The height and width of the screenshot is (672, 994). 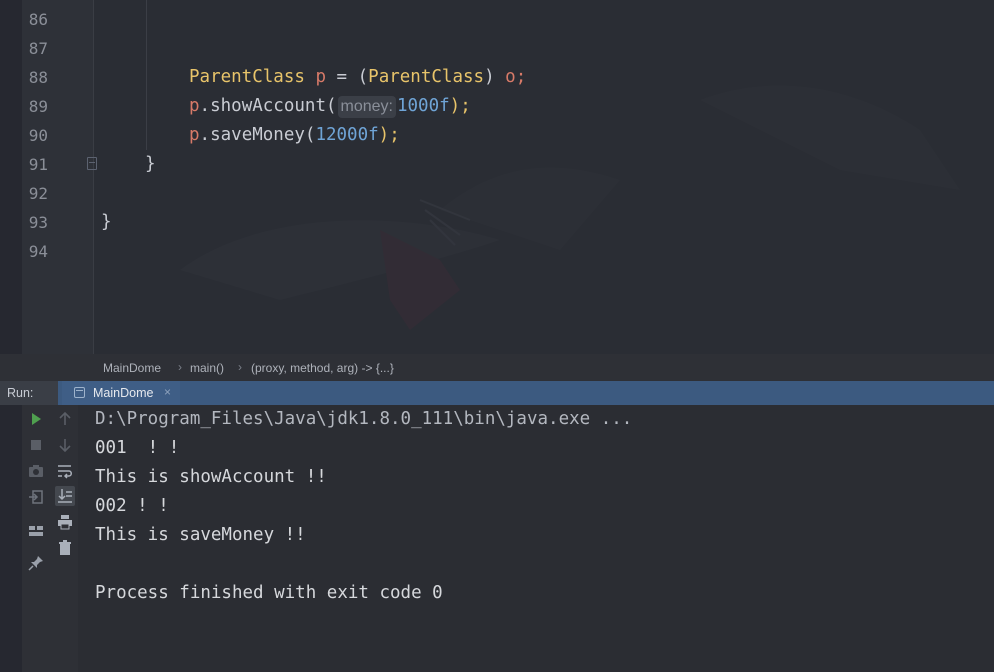 What do you see at coordinates (65, 522) in the screenshot?
I see `print-icon` at bounding box center [65, 522].